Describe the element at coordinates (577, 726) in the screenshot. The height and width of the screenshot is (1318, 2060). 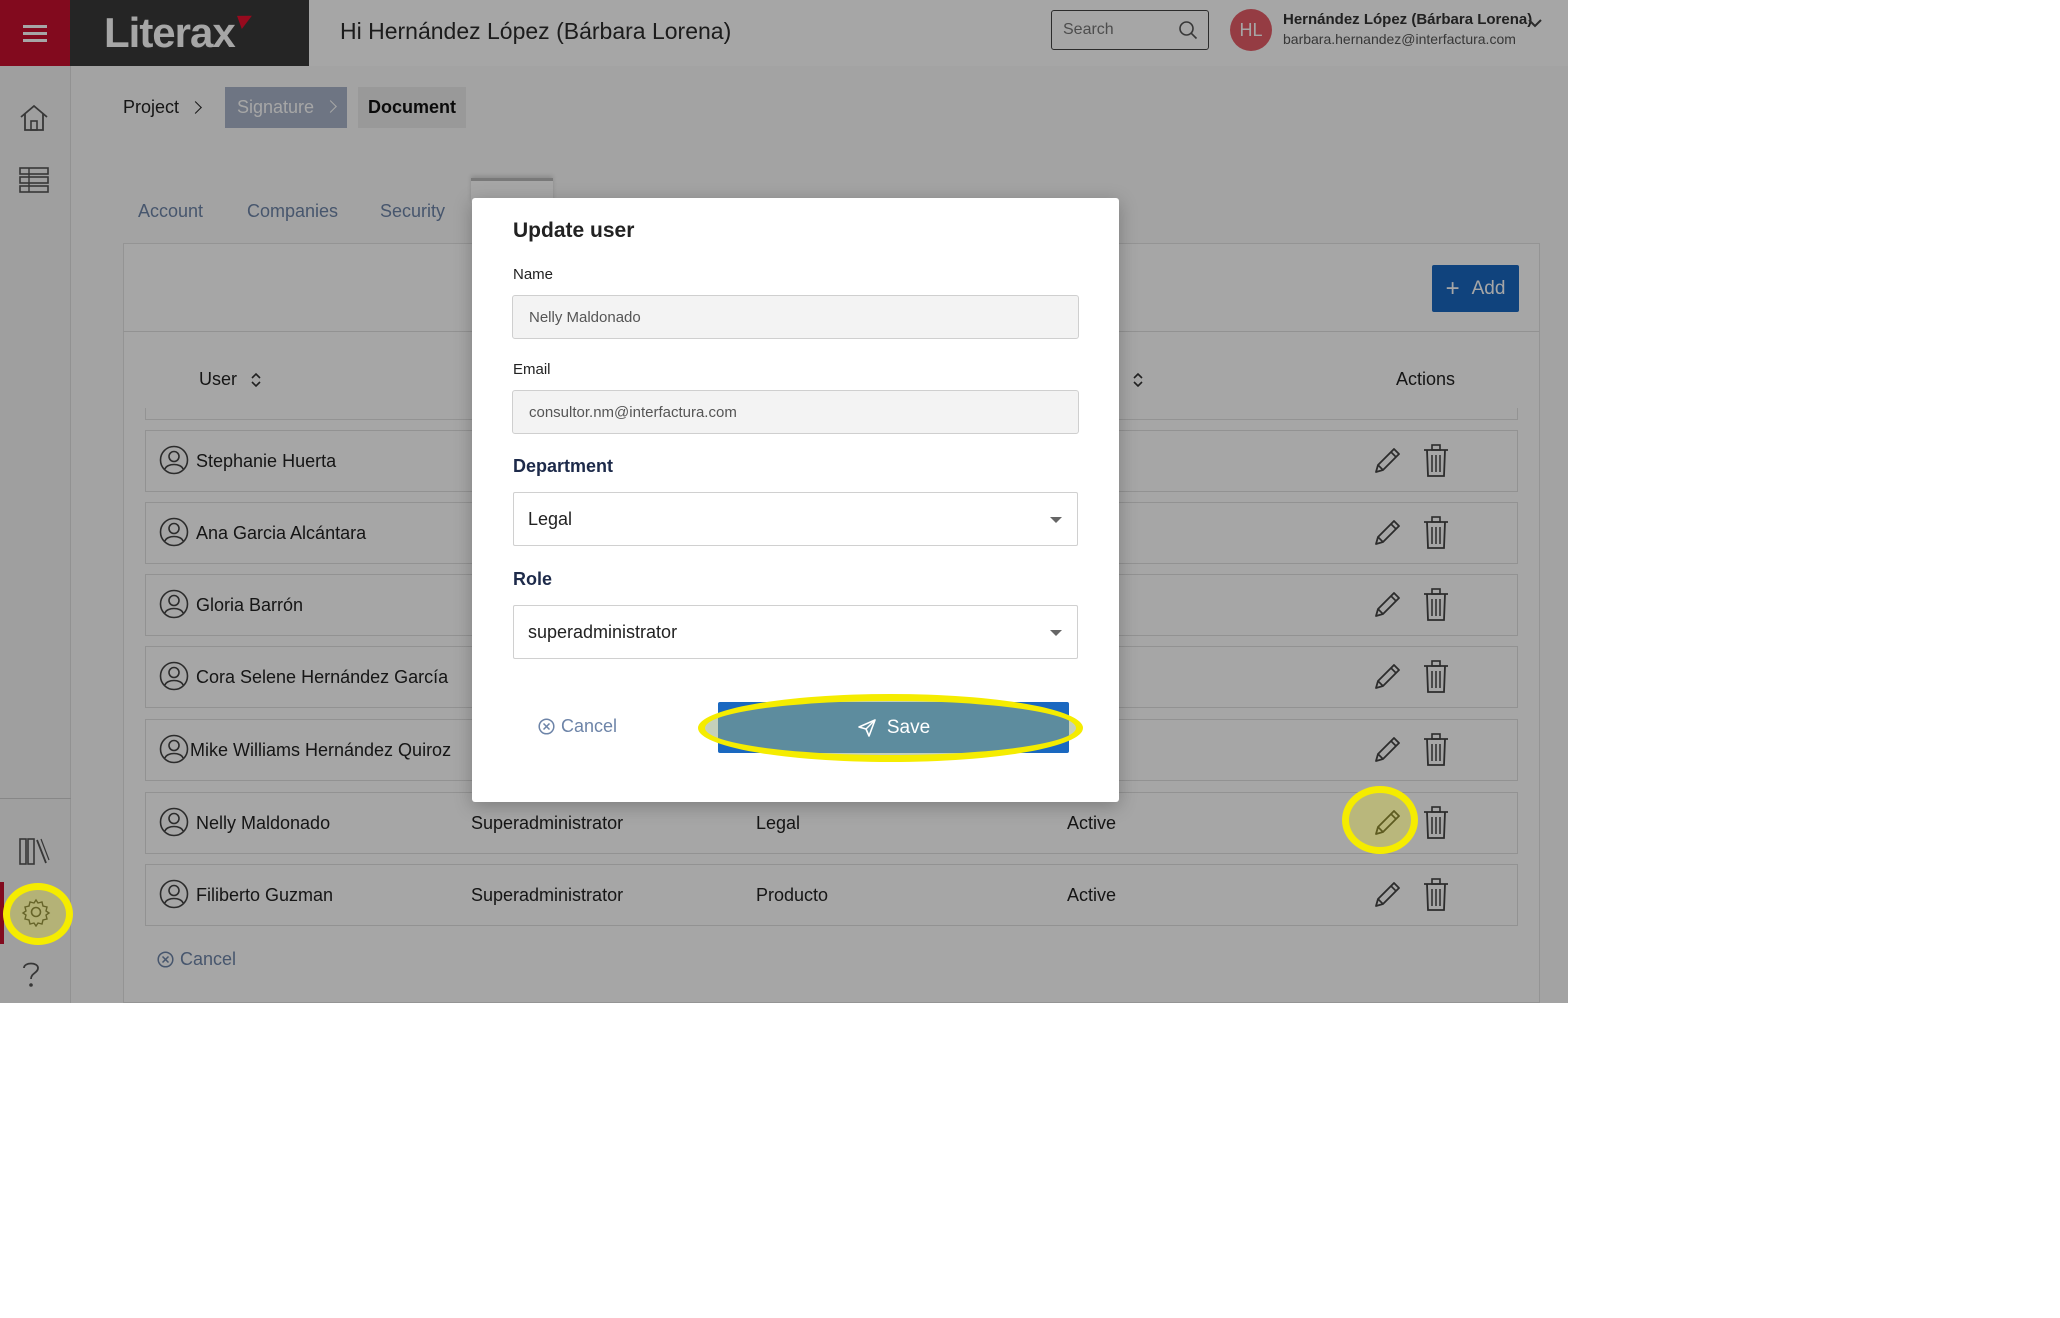
I see `dialog-cancel-button: Cancel` at that location.